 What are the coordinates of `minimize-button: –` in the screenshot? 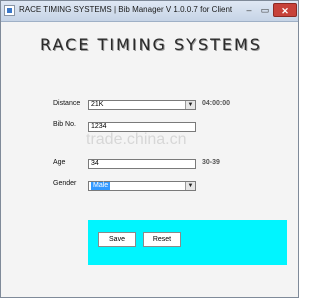 It's located at (249, 10).